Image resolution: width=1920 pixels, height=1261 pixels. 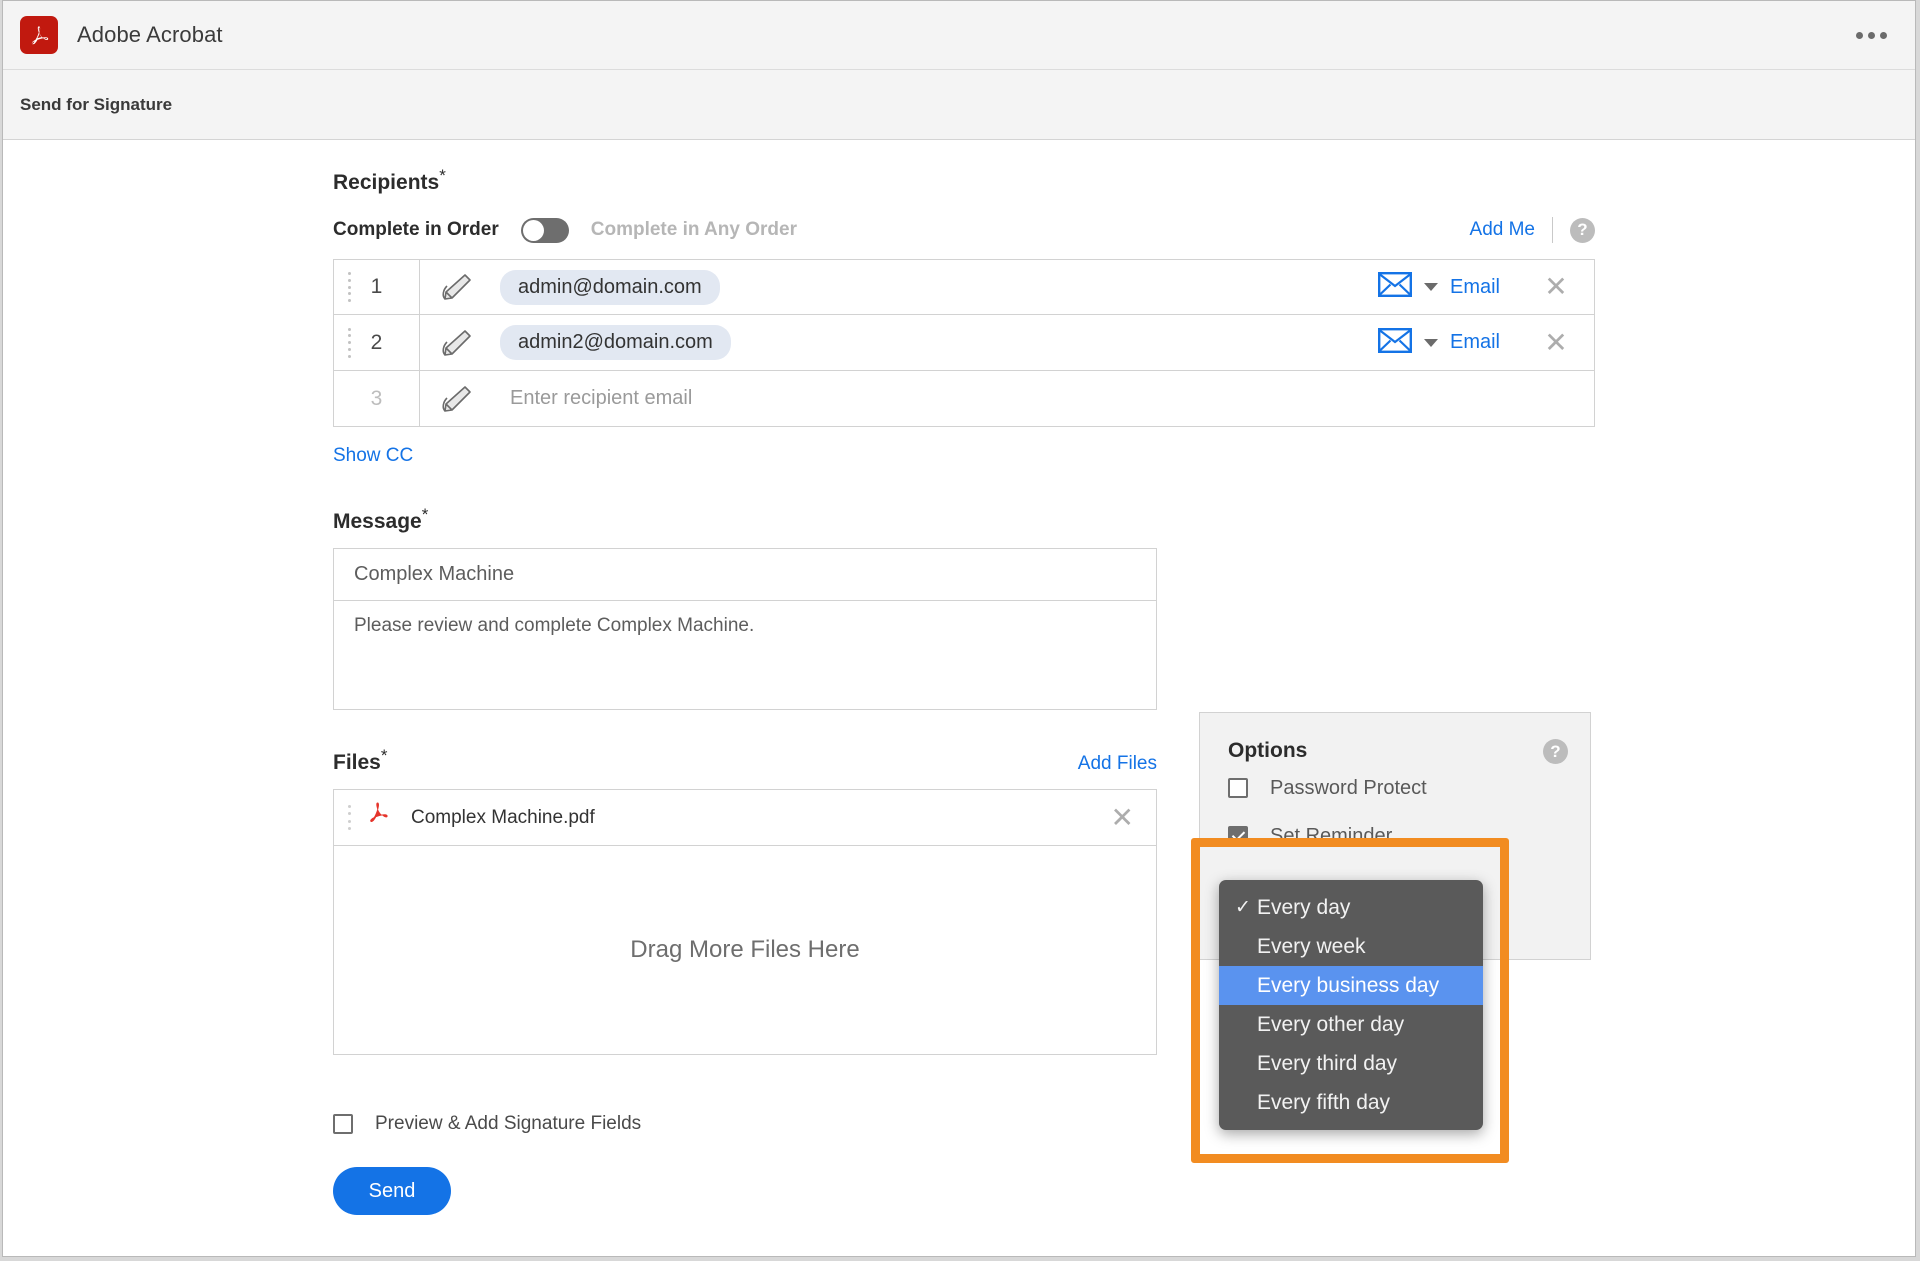 I want to click on recipients-label: Recipients, so click(x=386, y=182).